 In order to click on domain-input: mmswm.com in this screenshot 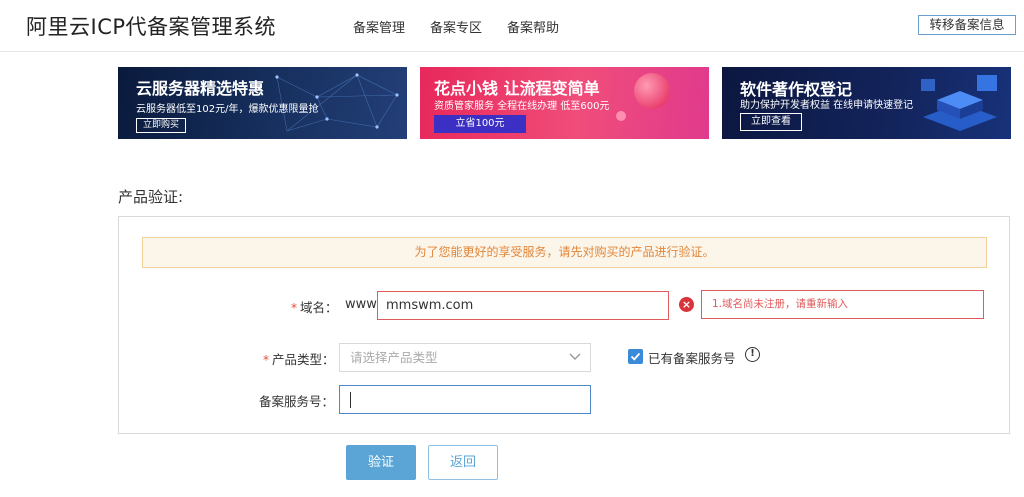, I will do `click(523, 305)`.